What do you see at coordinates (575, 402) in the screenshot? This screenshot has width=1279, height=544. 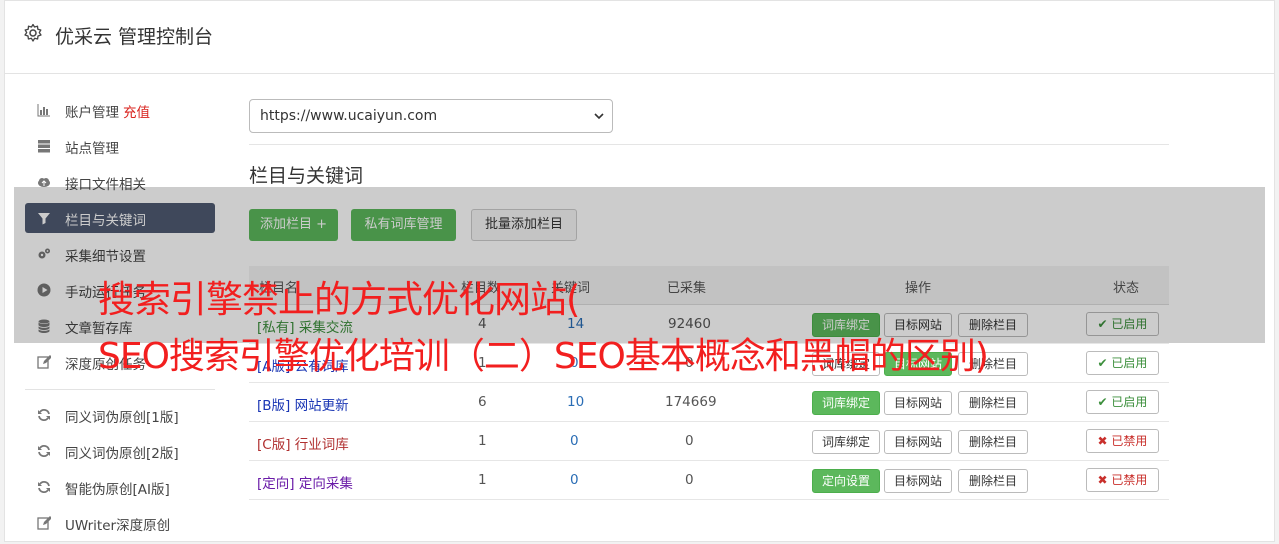 I see `cell-keywords: 10` at bounding box center [575, 402].